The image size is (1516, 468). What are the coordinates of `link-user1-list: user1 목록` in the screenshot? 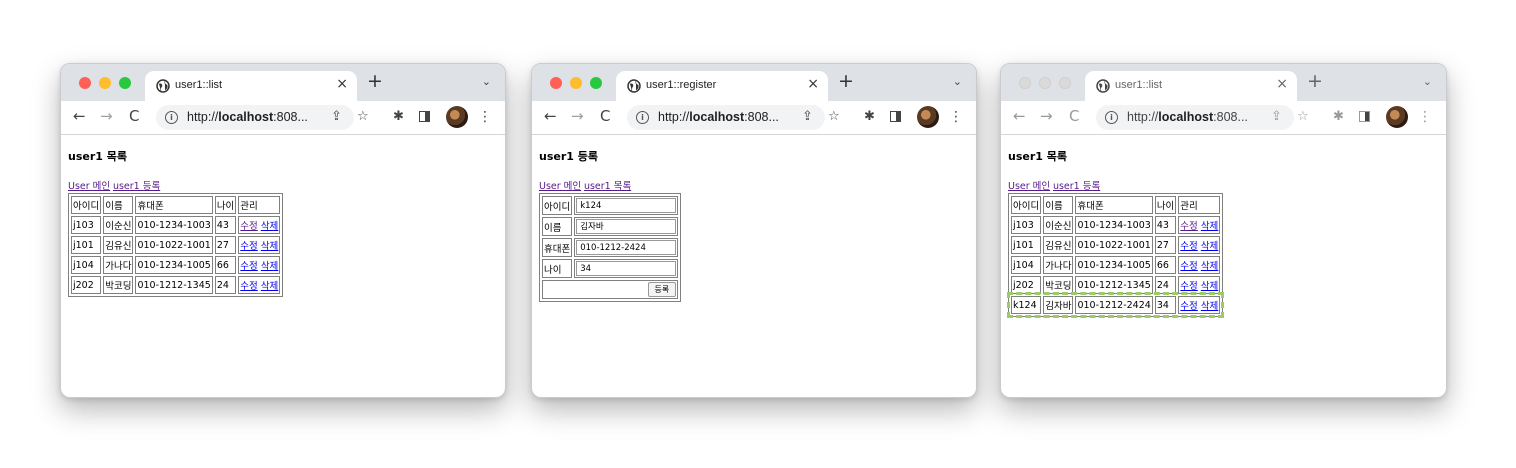 It's located at (607, 186).